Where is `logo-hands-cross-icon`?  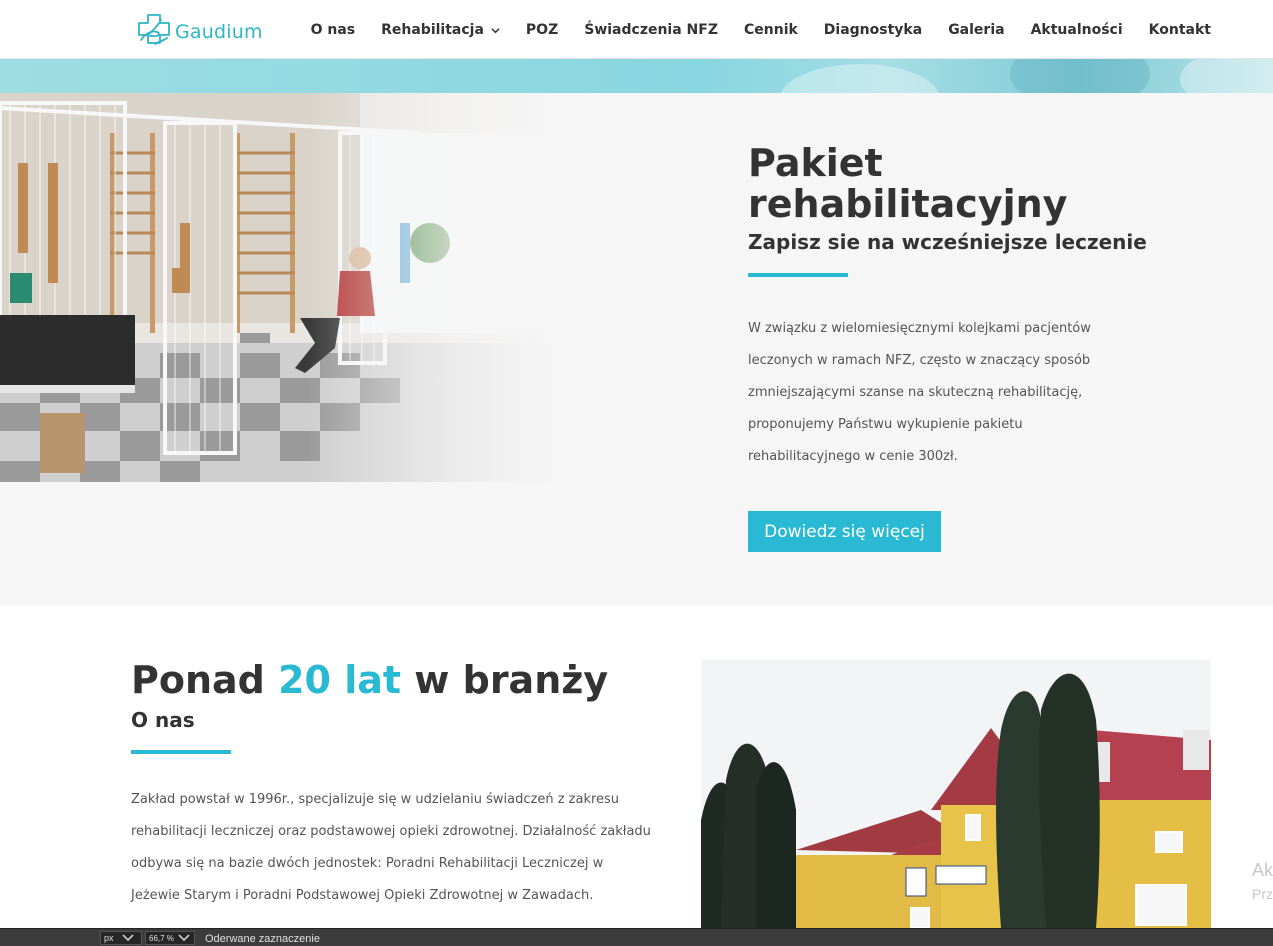
logo-hands-cross-icon is located at coordinates (154, 29).